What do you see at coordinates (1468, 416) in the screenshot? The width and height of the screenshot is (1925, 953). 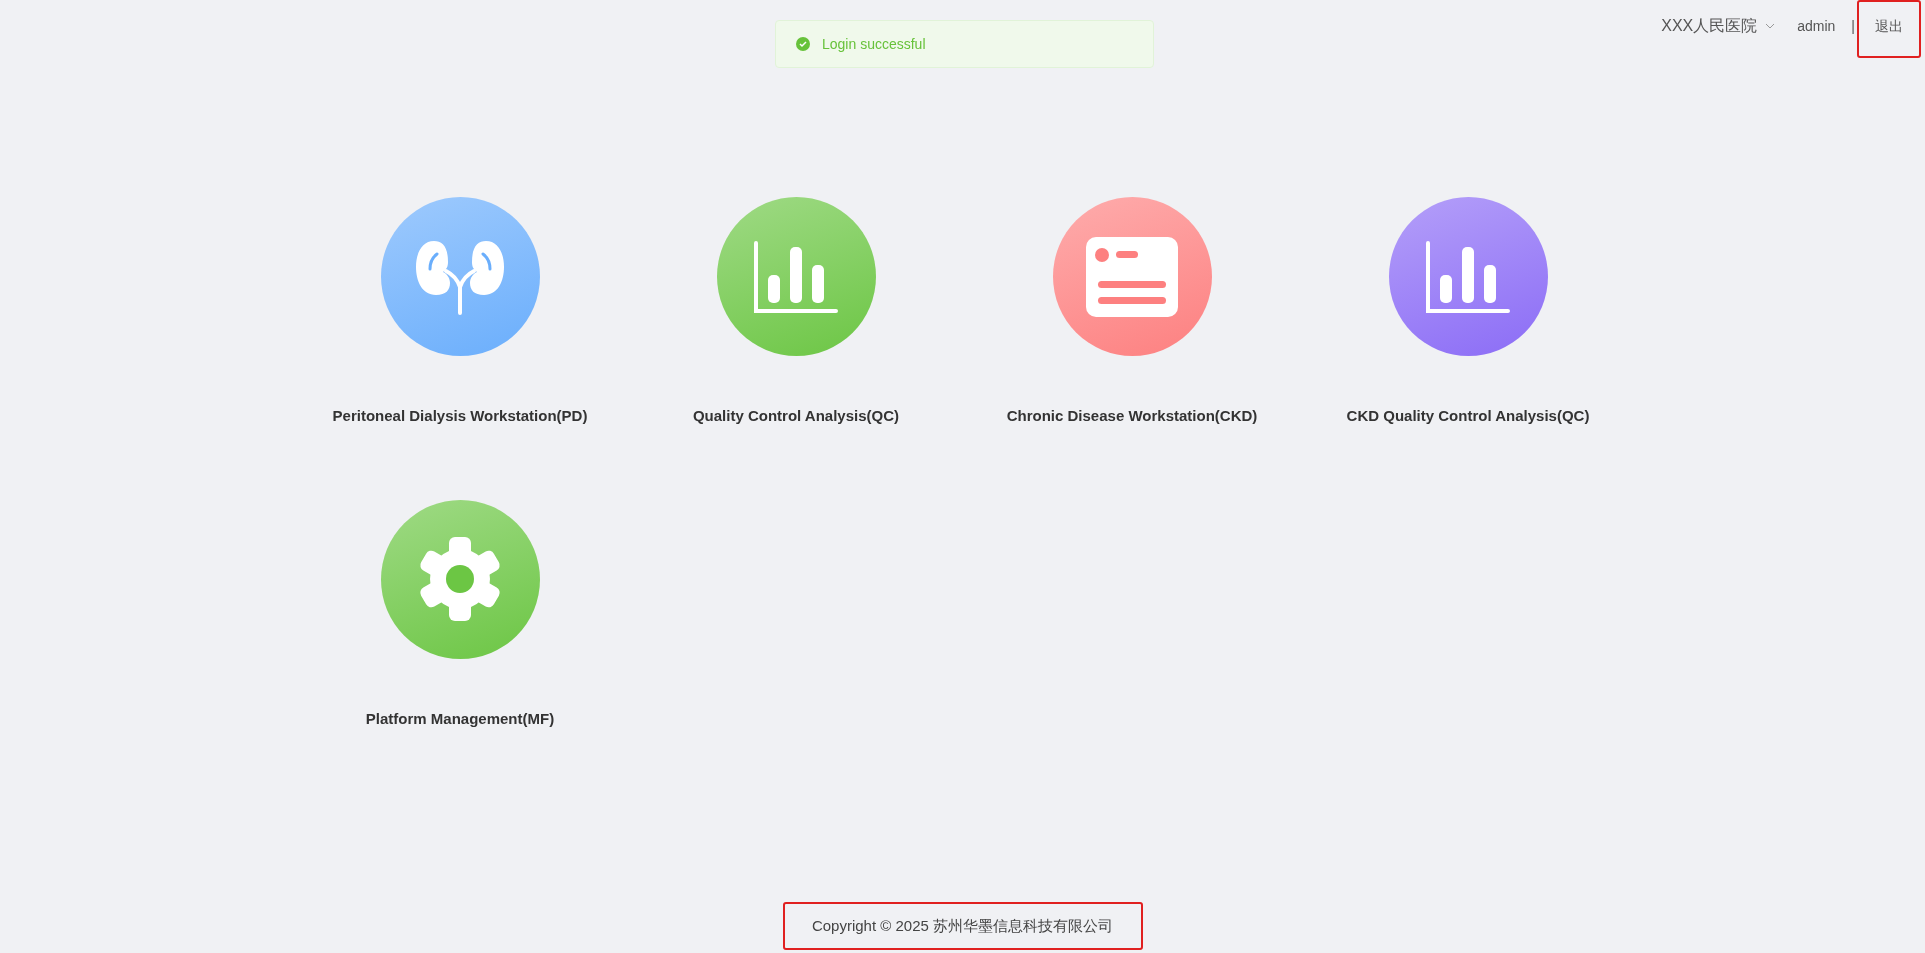 I see `module-label: CKD Quality Control Analysis(QC)` at bounding box center [1468, 416].